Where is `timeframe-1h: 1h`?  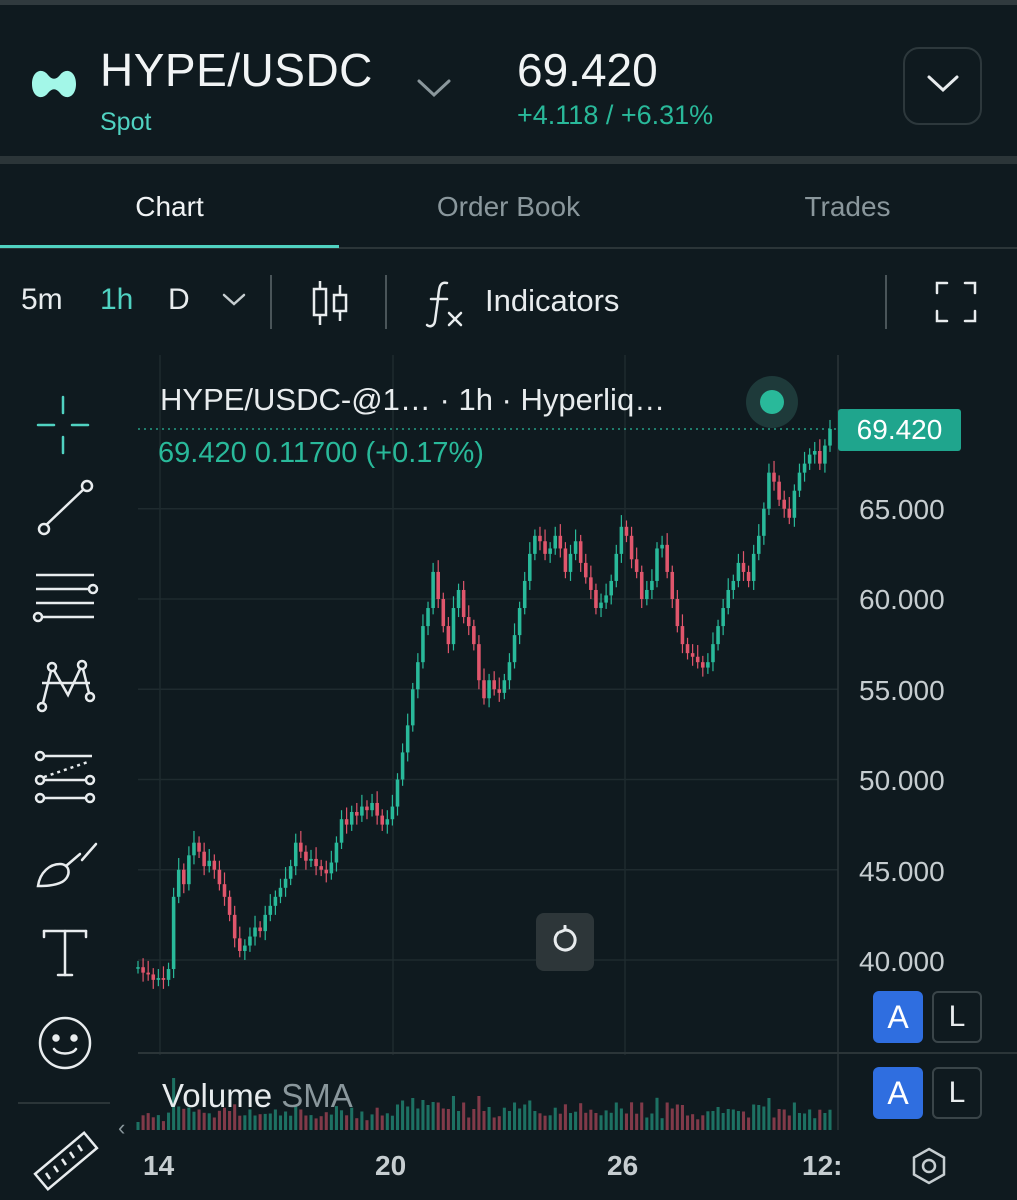
timeframe-1h: 1h is located at coordinates (116, 300).